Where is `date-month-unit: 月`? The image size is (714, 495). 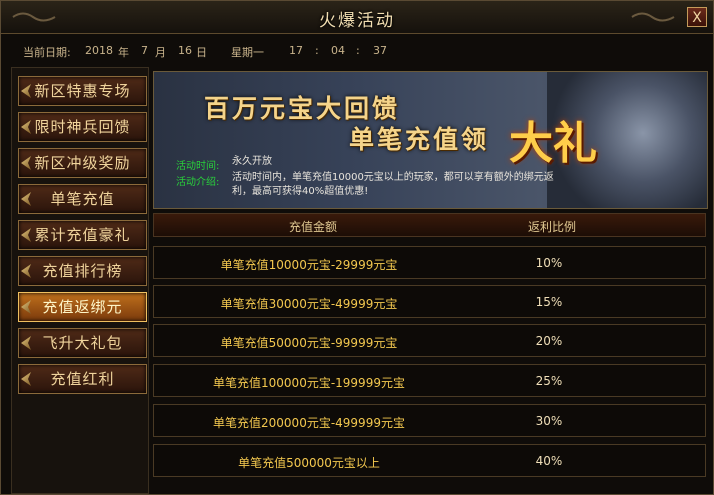 date-month-unit: 月 is located at coordinates (160, 52).